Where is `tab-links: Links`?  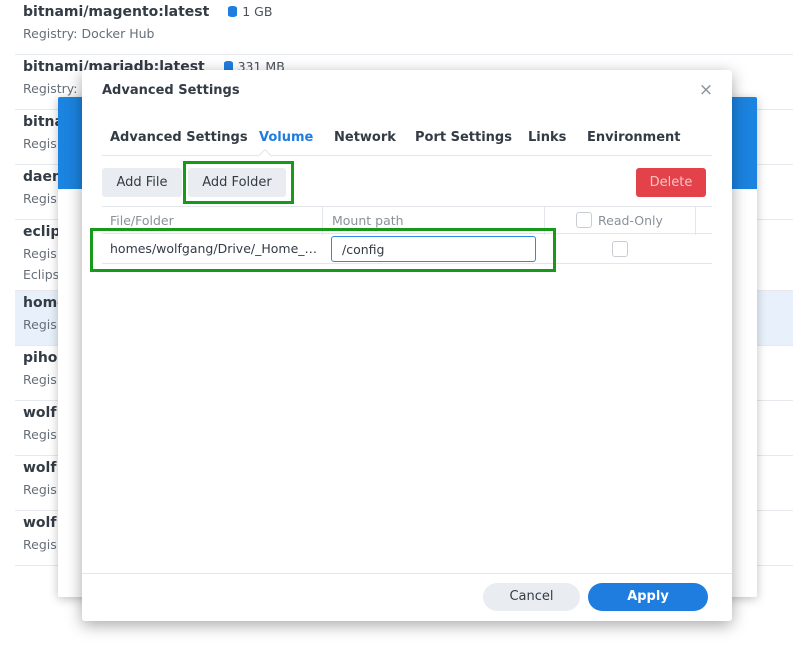
tab-links: Links is located at coordinates (547, 137).